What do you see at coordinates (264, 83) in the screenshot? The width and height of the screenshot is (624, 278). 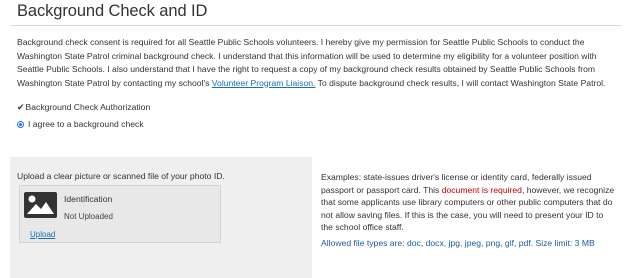 I see `volunteer-liaison-link: Volunteer Program Liaison.` at bounding box center [264, 83].